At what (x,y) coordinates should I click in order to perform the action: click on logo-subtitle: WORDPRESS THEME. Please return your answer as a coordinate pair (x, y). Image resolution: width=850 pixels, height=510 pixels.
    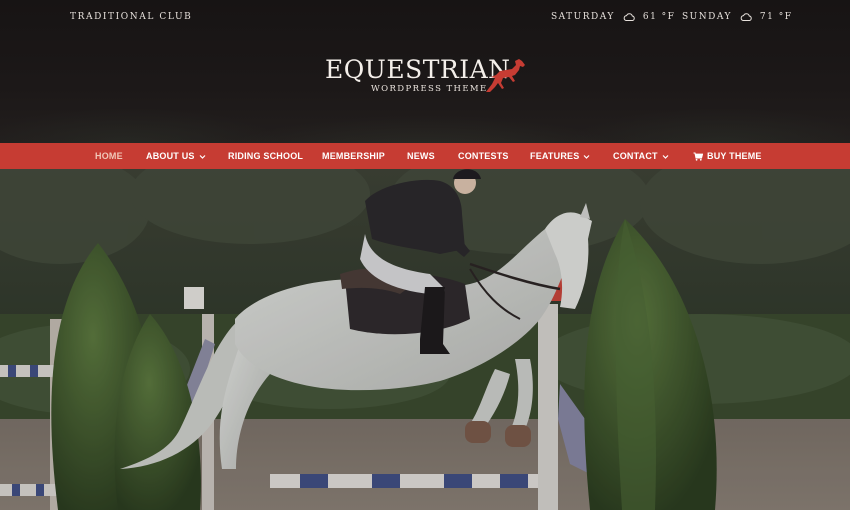
    Looking at the image, I should click on (429, 89).